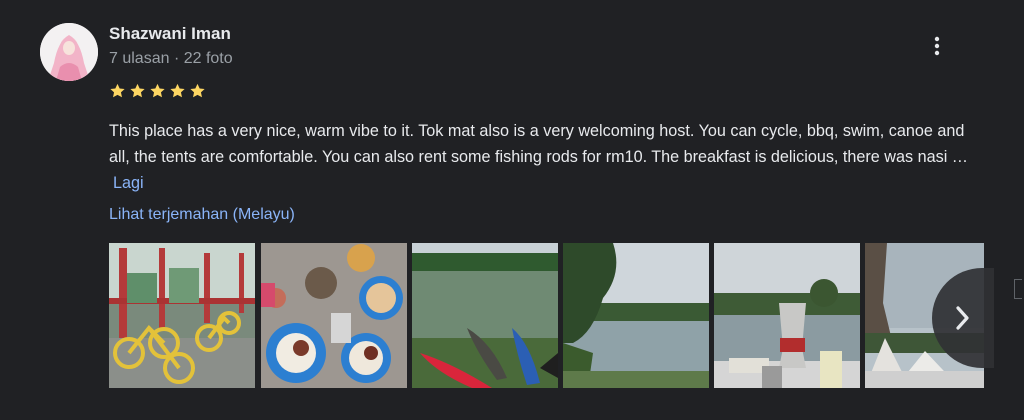 This screenshot has height=420, width=1024. Describe the element at coordinates (202, 215) in the screenshot. I see `translate-link: Lihat terjemahan (Melayu)` at that location.